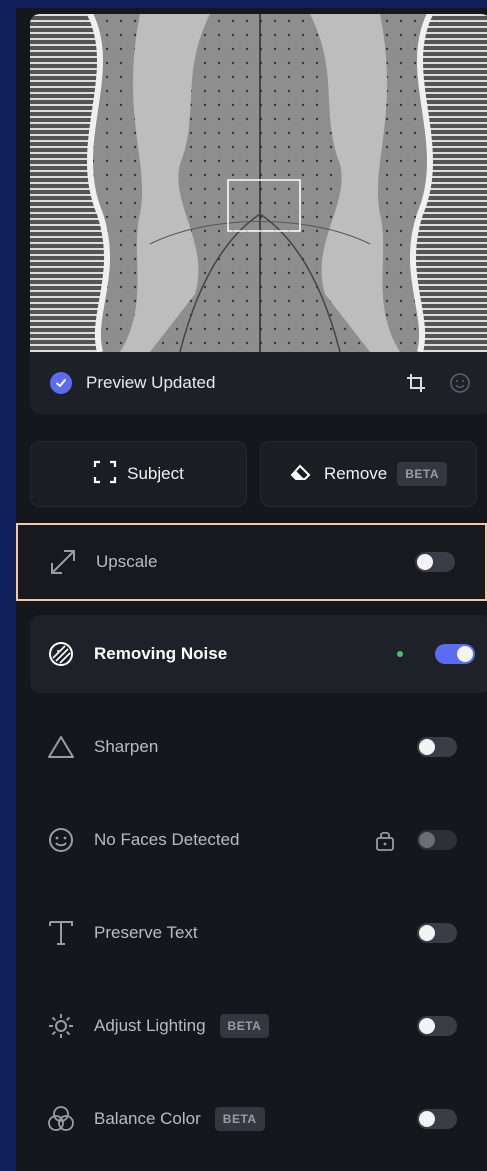 Image resolution: width=487 pixels, height=1171 pixels. Describe the element at coordinates (61, 933) in the screenshot. I see `text-icon` at that location.